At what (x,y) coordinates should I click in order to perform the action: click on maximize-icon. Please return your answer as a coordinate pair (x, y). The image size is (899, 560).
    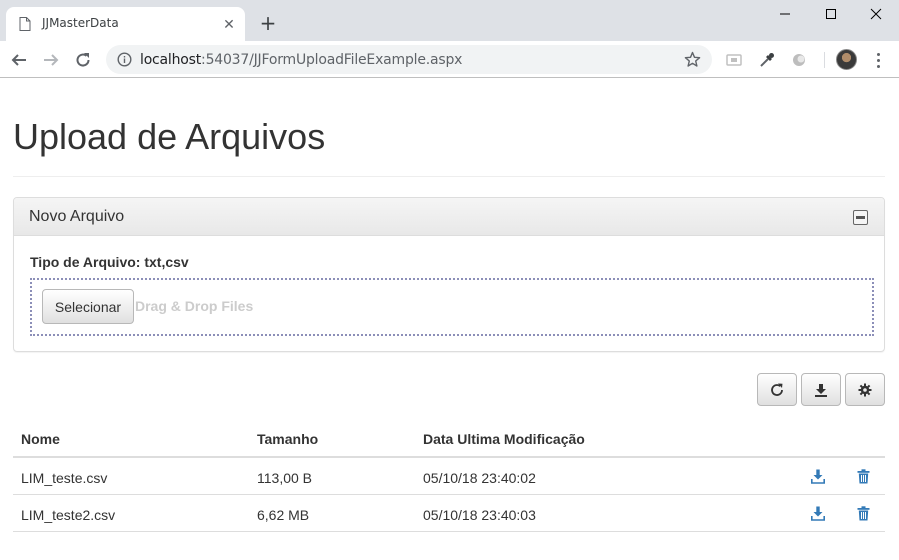
    Looking at the image, I should click on (831, 14).